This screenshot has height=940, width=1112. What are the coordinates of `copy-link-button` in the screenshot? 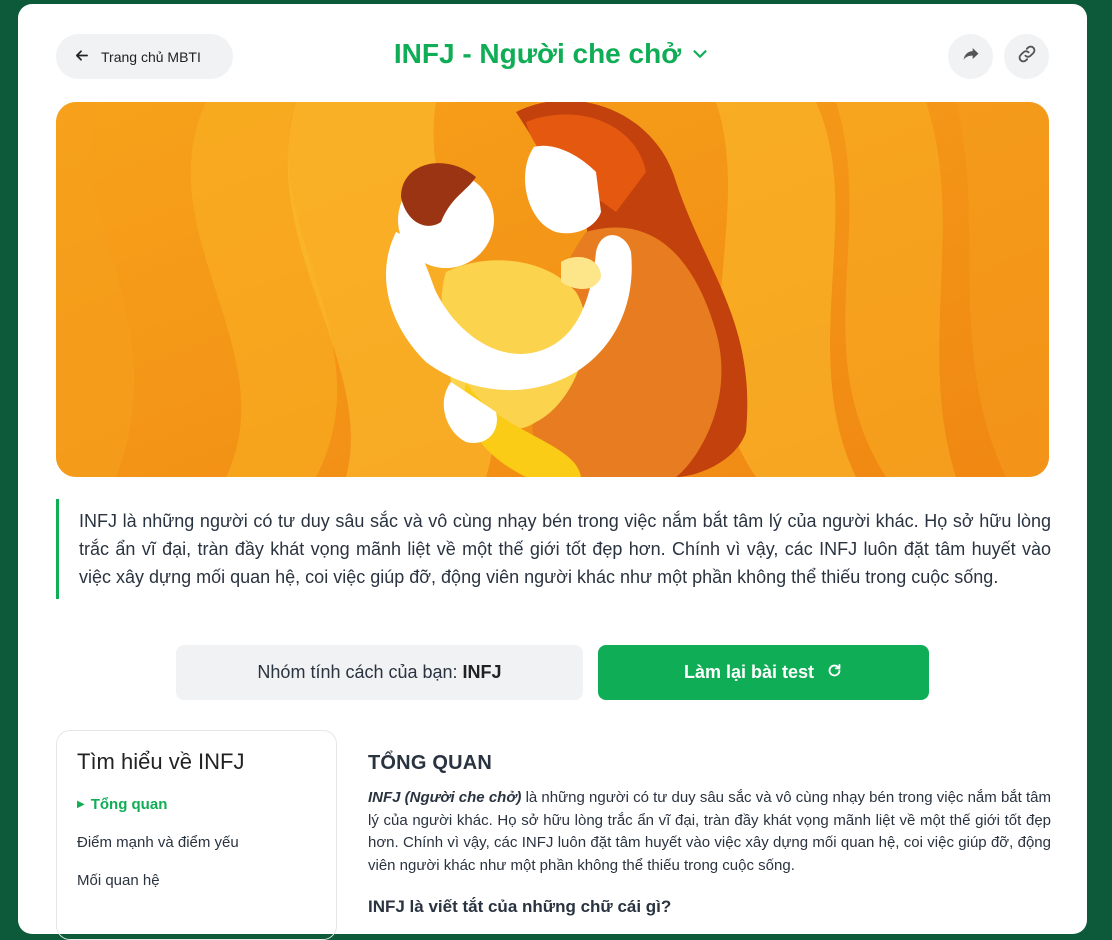 It's located at (1026, 56).